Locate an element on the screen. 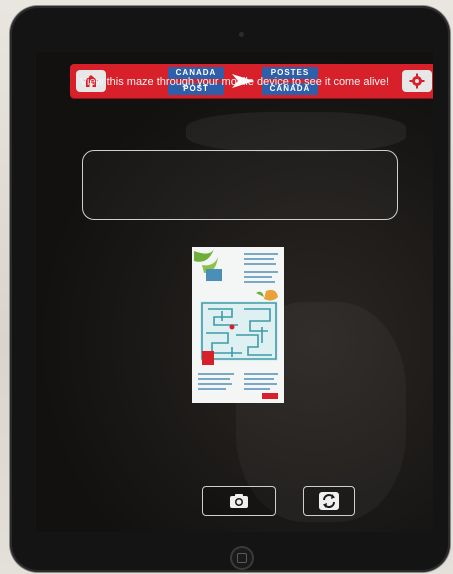 Image resolution: width=453 pixels, height=574 pixels. device-home-button is located at coordinates (242, 558).